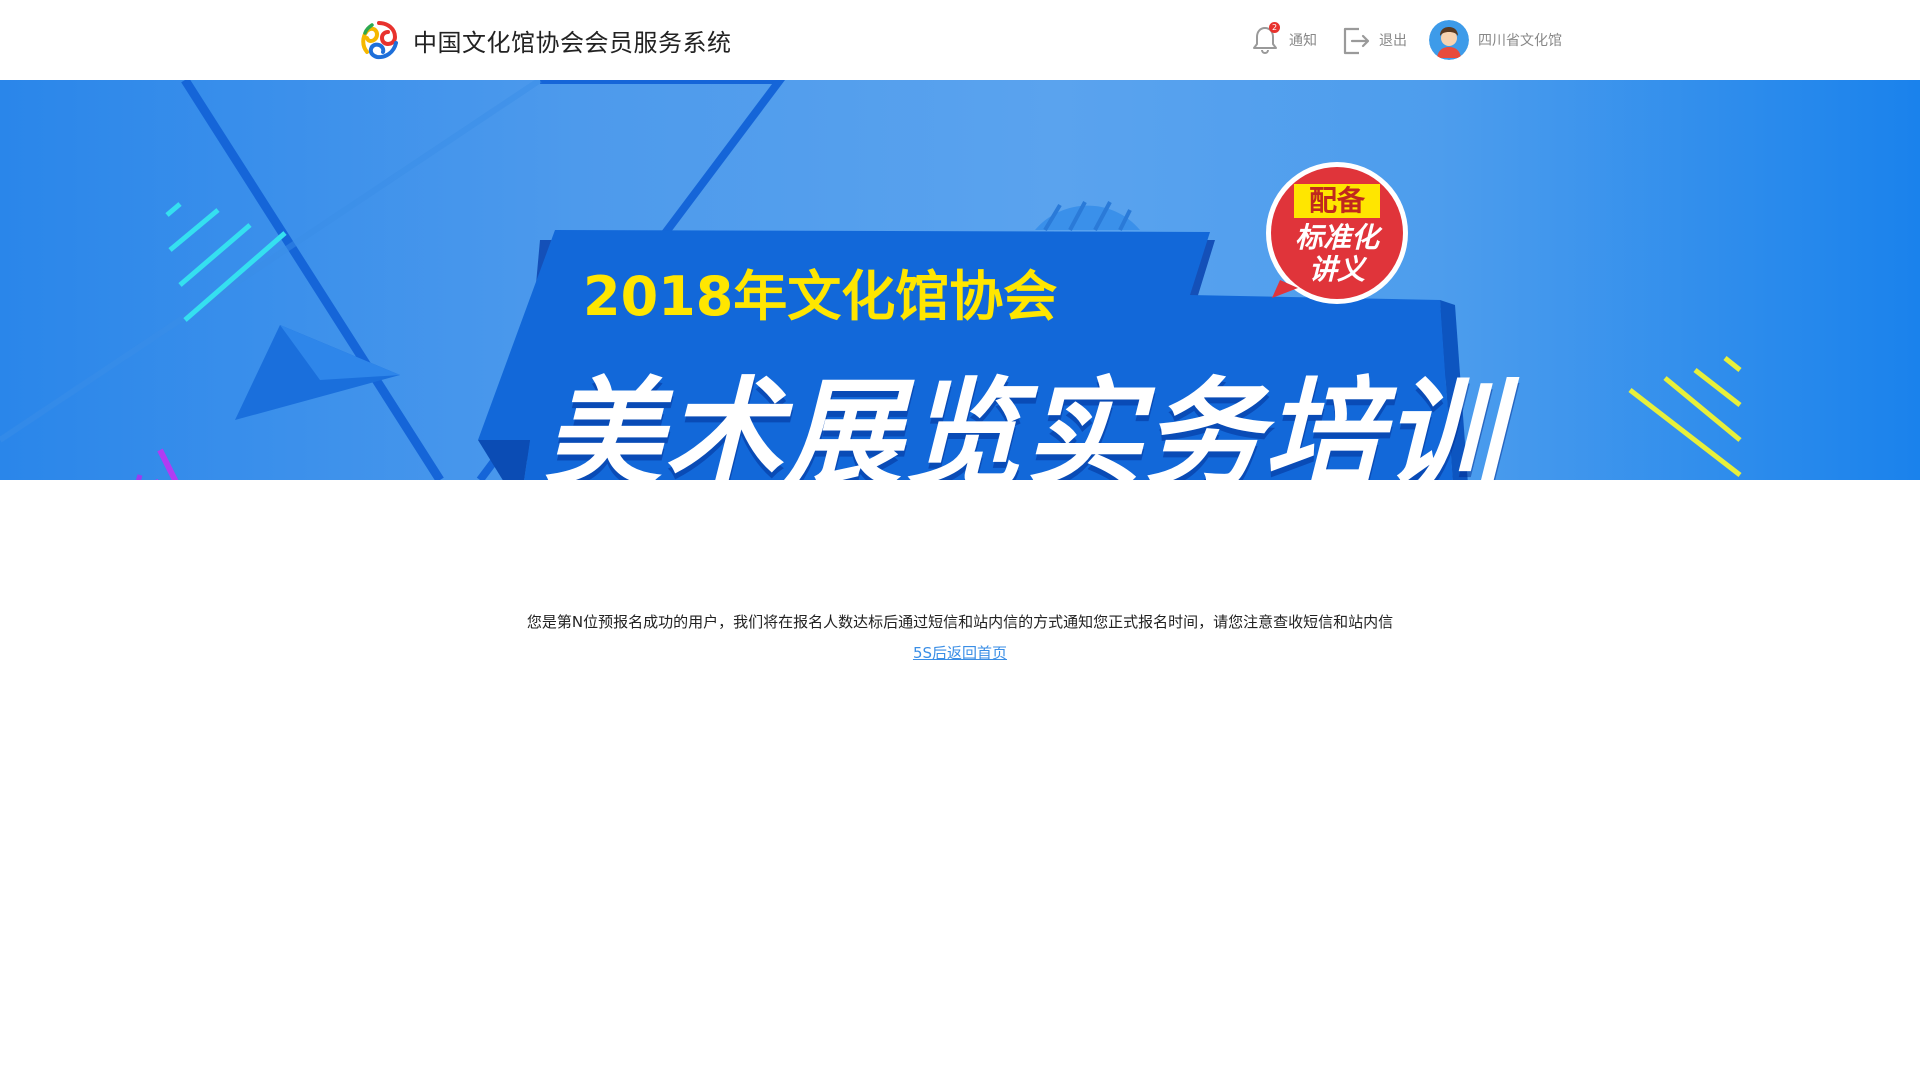  What do you see at coordinates (1337, 201) in the screenshot?
I see `bubble-tag: 配备` at bounding box center [1337, 201].